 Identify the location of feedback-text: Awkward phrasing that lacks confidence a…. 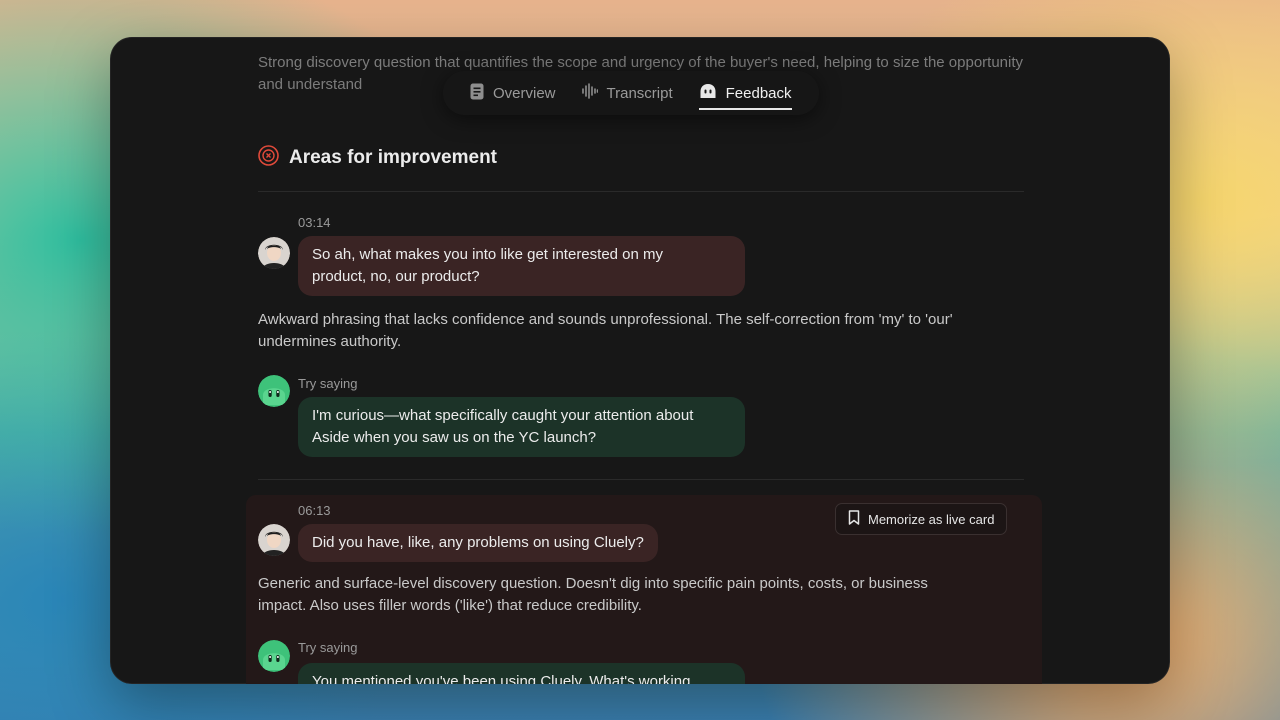
(648, 331).